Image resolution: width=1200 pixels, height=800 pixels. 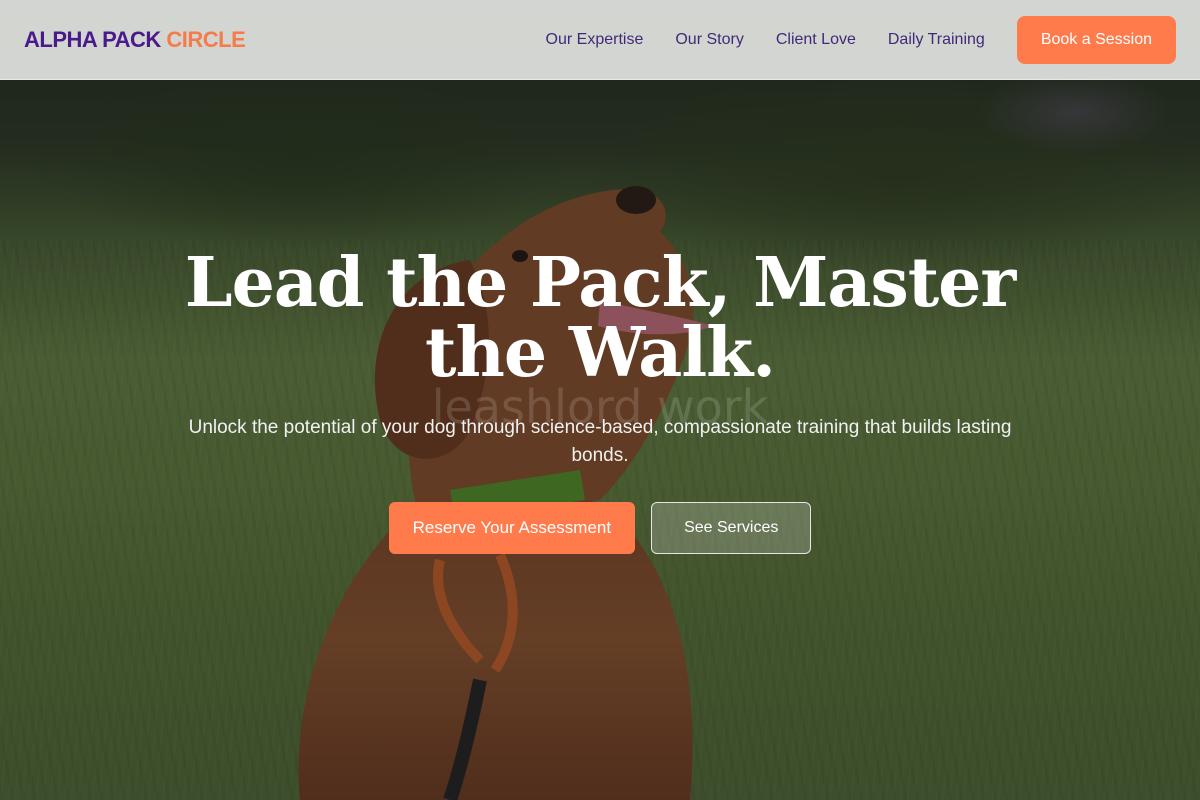 I want to click on book-session-button: Book a Session, so click(x=1096, y=39).